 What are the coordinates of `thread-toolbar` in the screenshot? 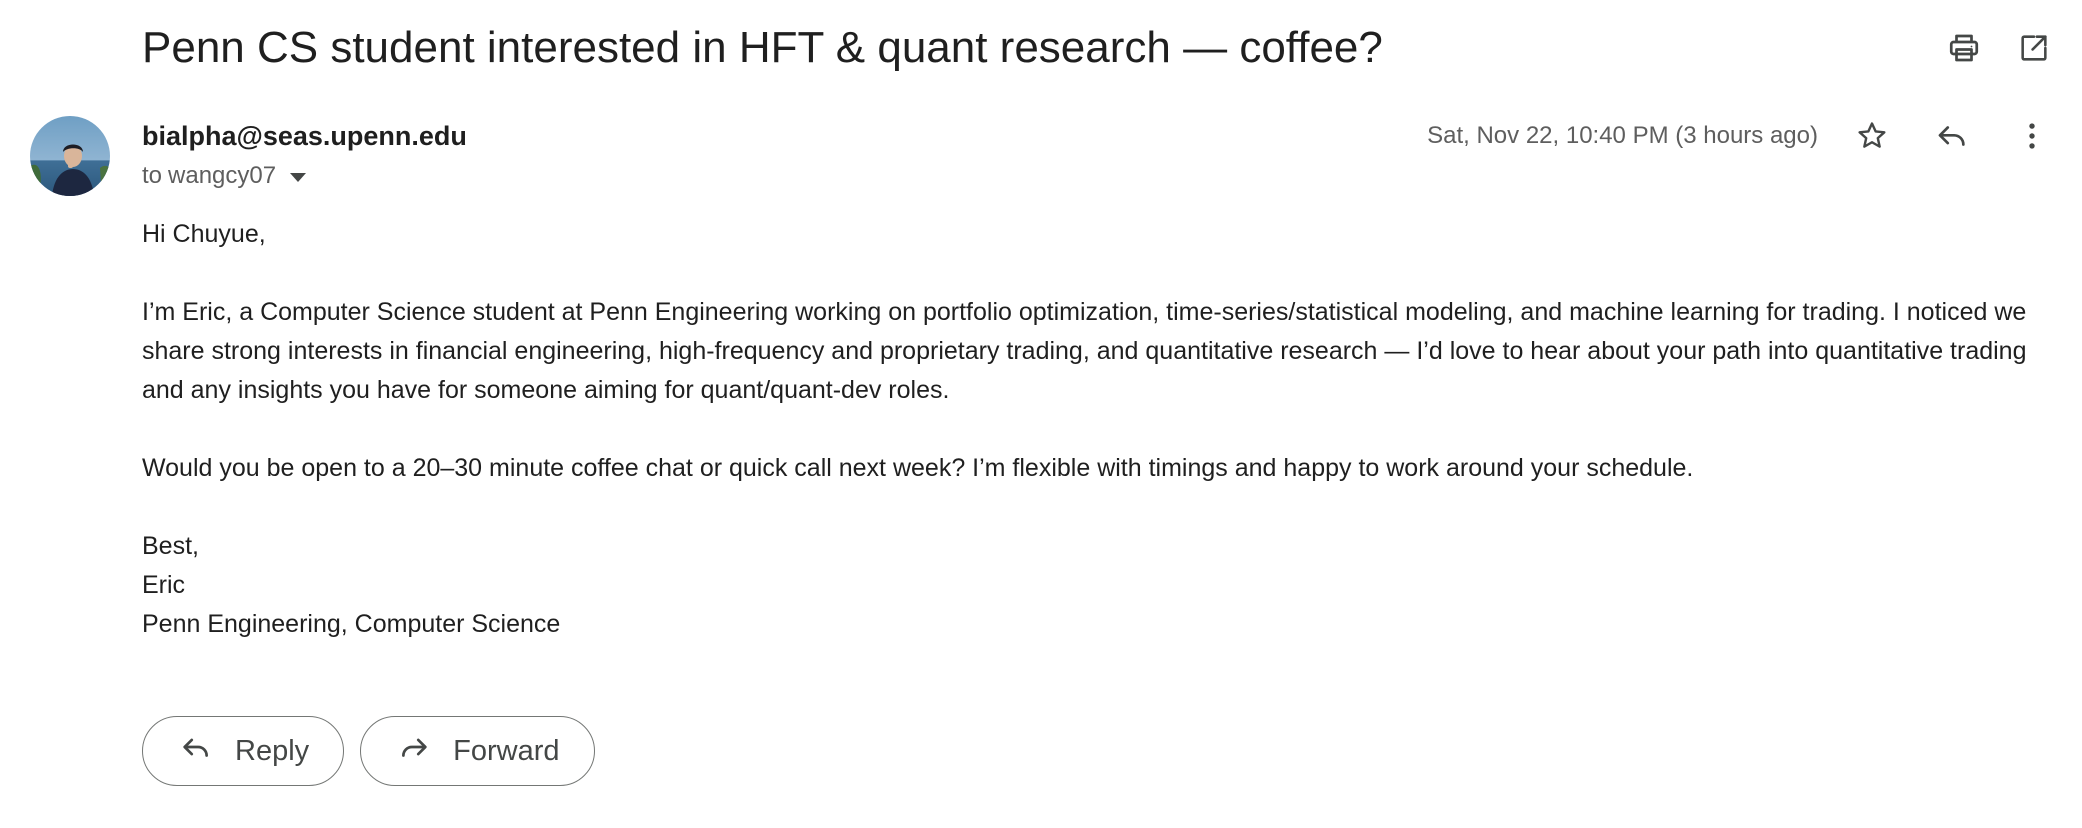 It's located at (1999, 48).